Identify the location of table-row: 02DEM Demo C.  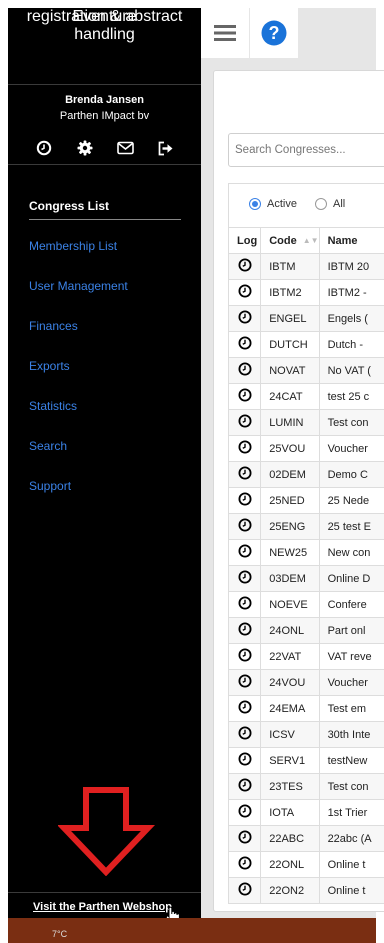
(305, 474).